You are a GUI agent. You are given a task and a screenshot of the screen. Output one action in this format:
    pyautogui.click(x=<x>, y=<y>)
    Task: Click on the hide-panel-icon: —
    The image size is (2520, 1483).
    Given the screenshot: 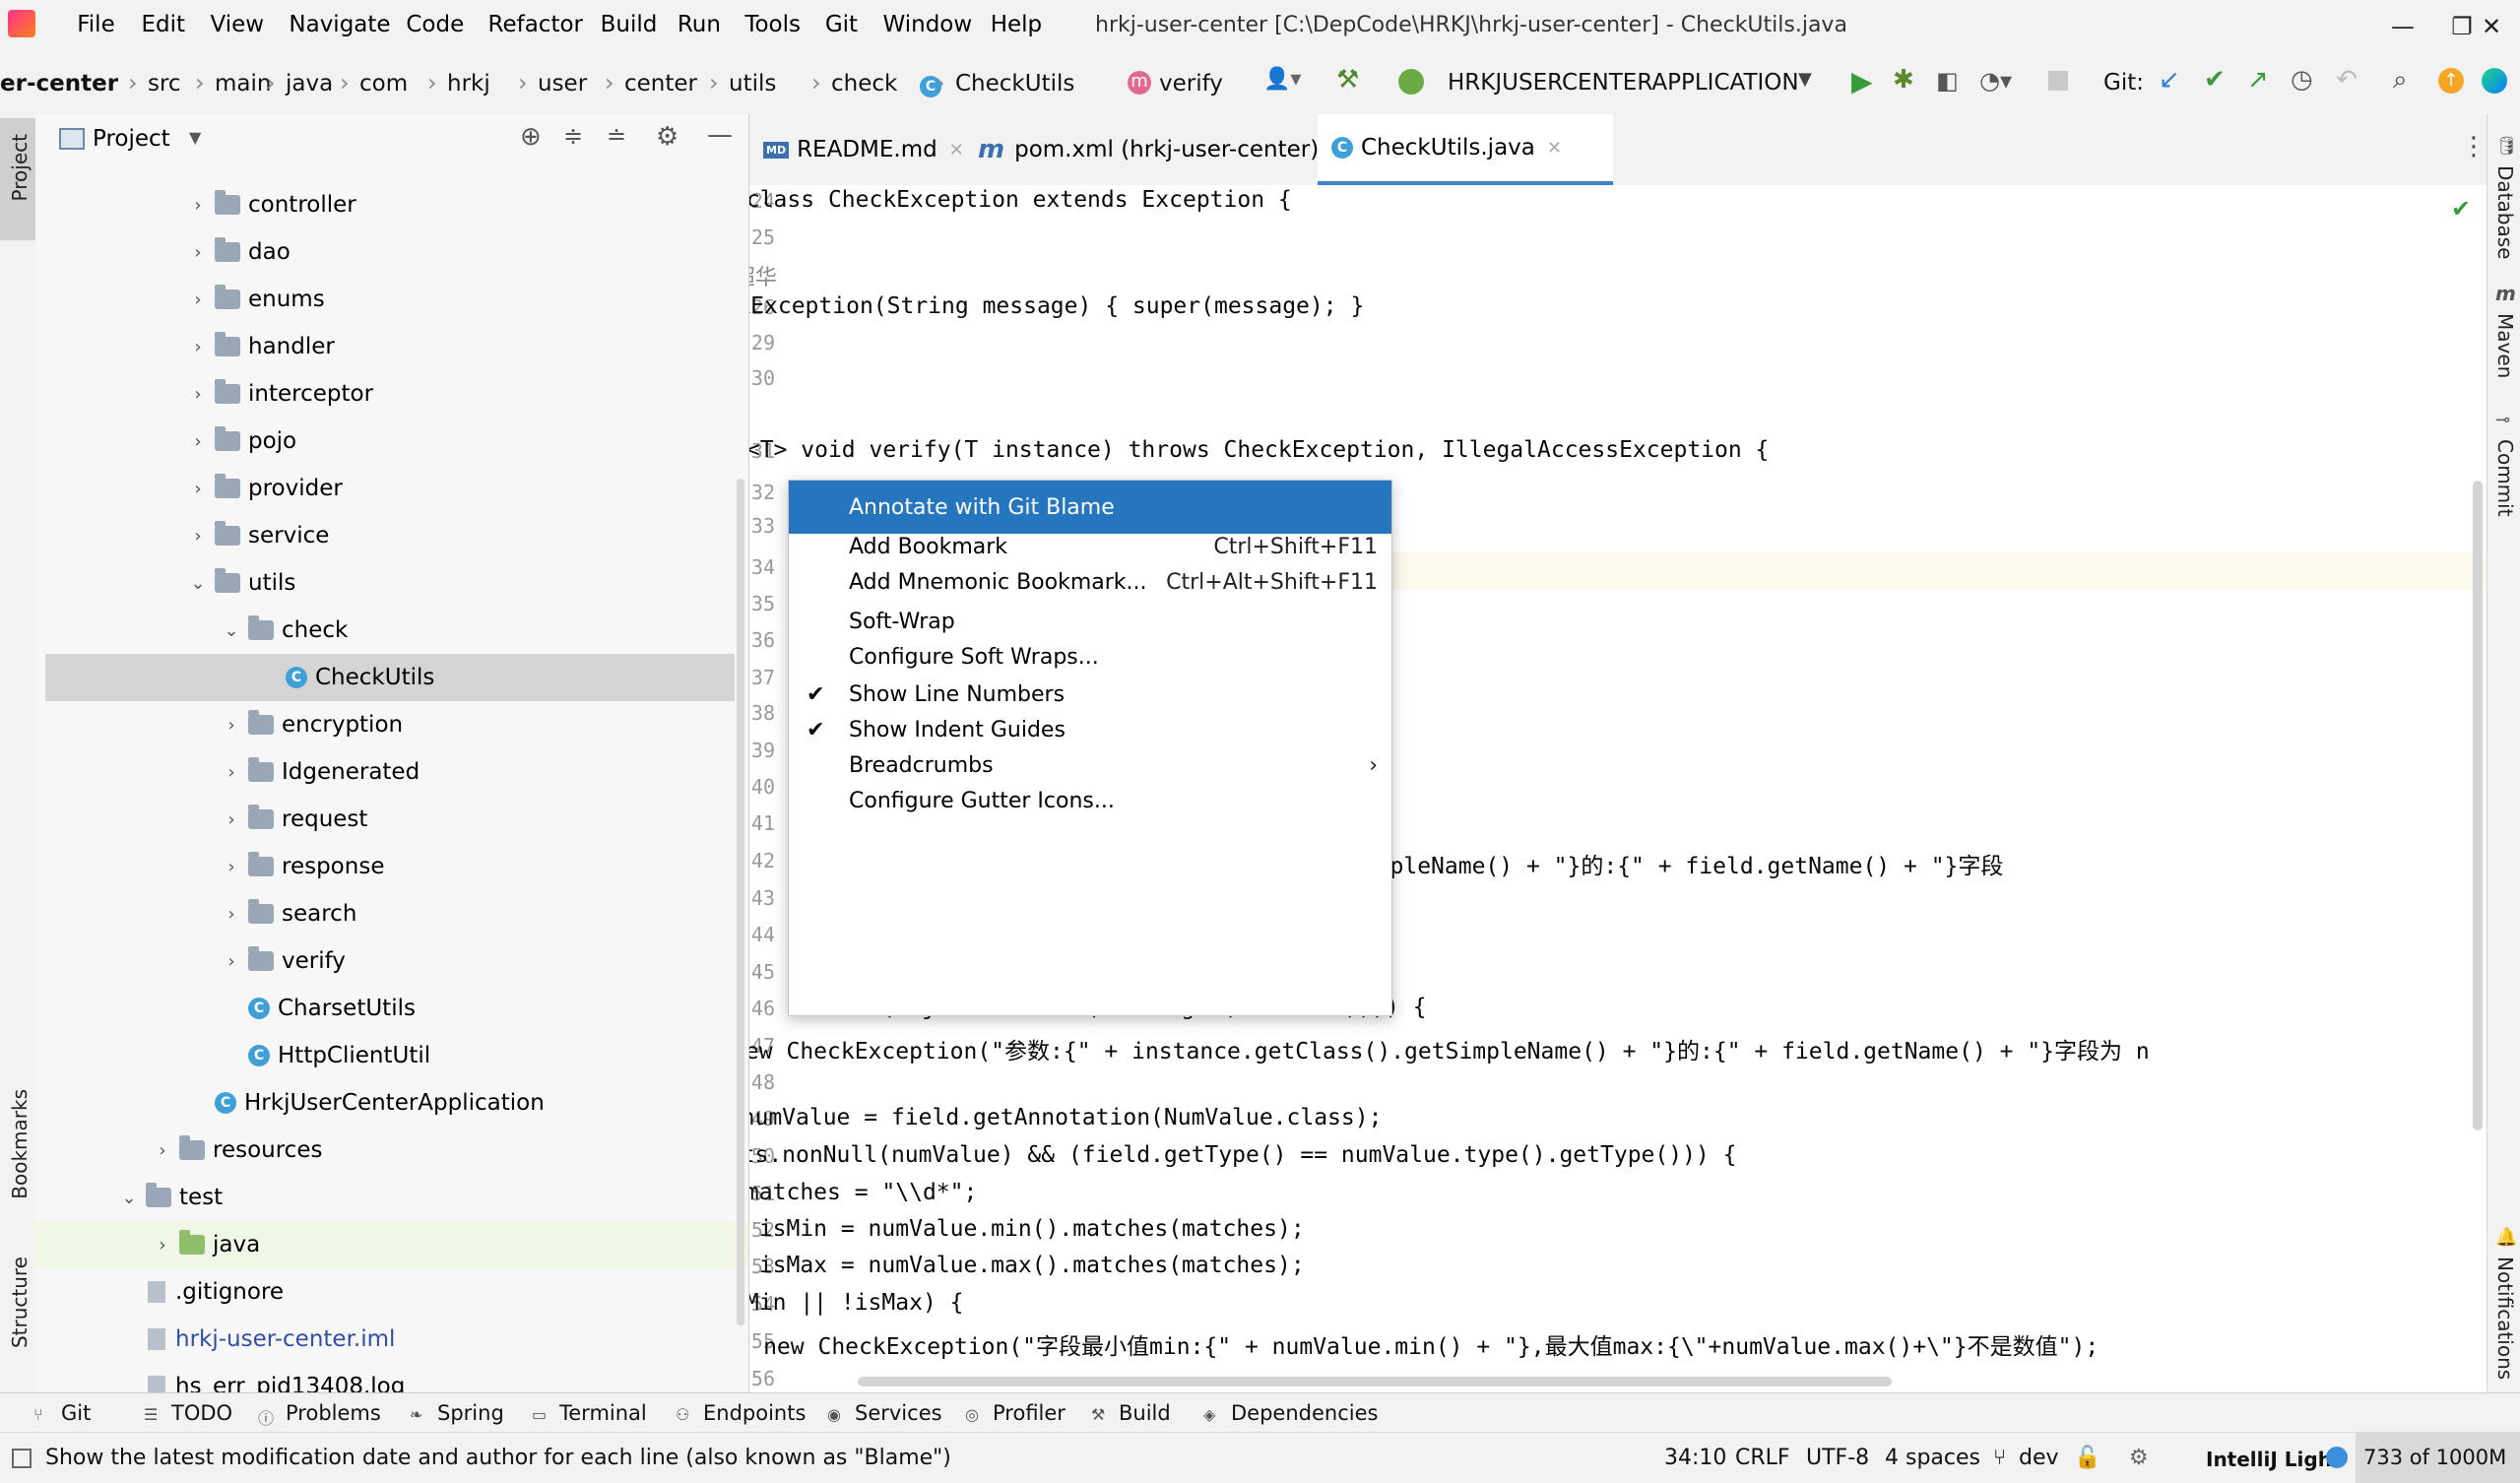 What is the action you would take?
    pyautogui.click(x=720, y=135)
    